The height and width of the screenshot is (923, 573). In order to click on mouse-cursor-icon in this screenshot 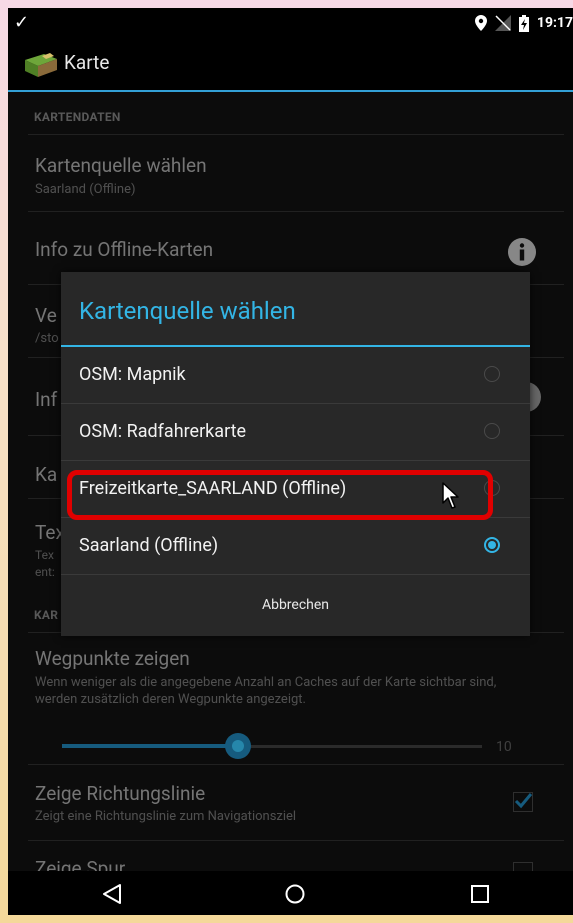, I will do `click(450, 495)`.